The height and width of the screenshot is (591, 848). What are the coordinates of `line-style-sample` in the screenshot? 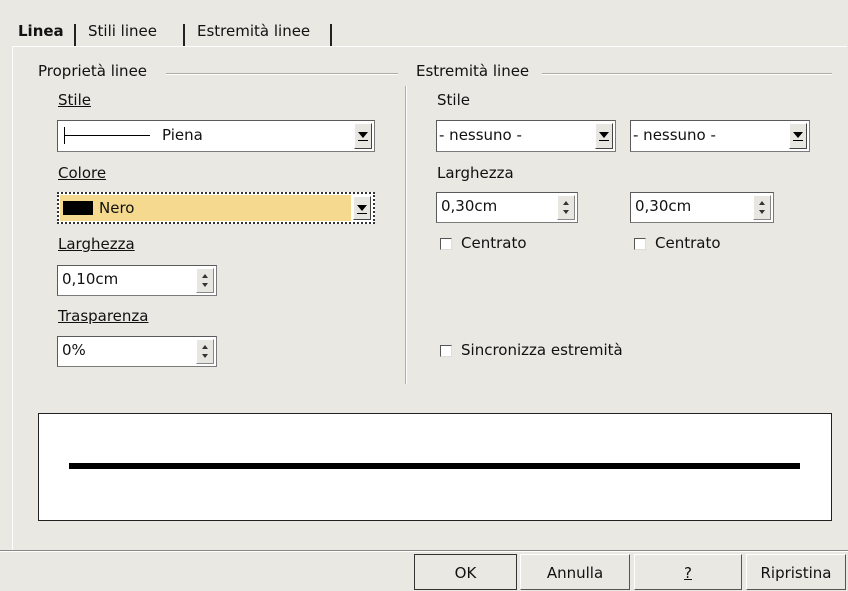 It's located at (107, 135).